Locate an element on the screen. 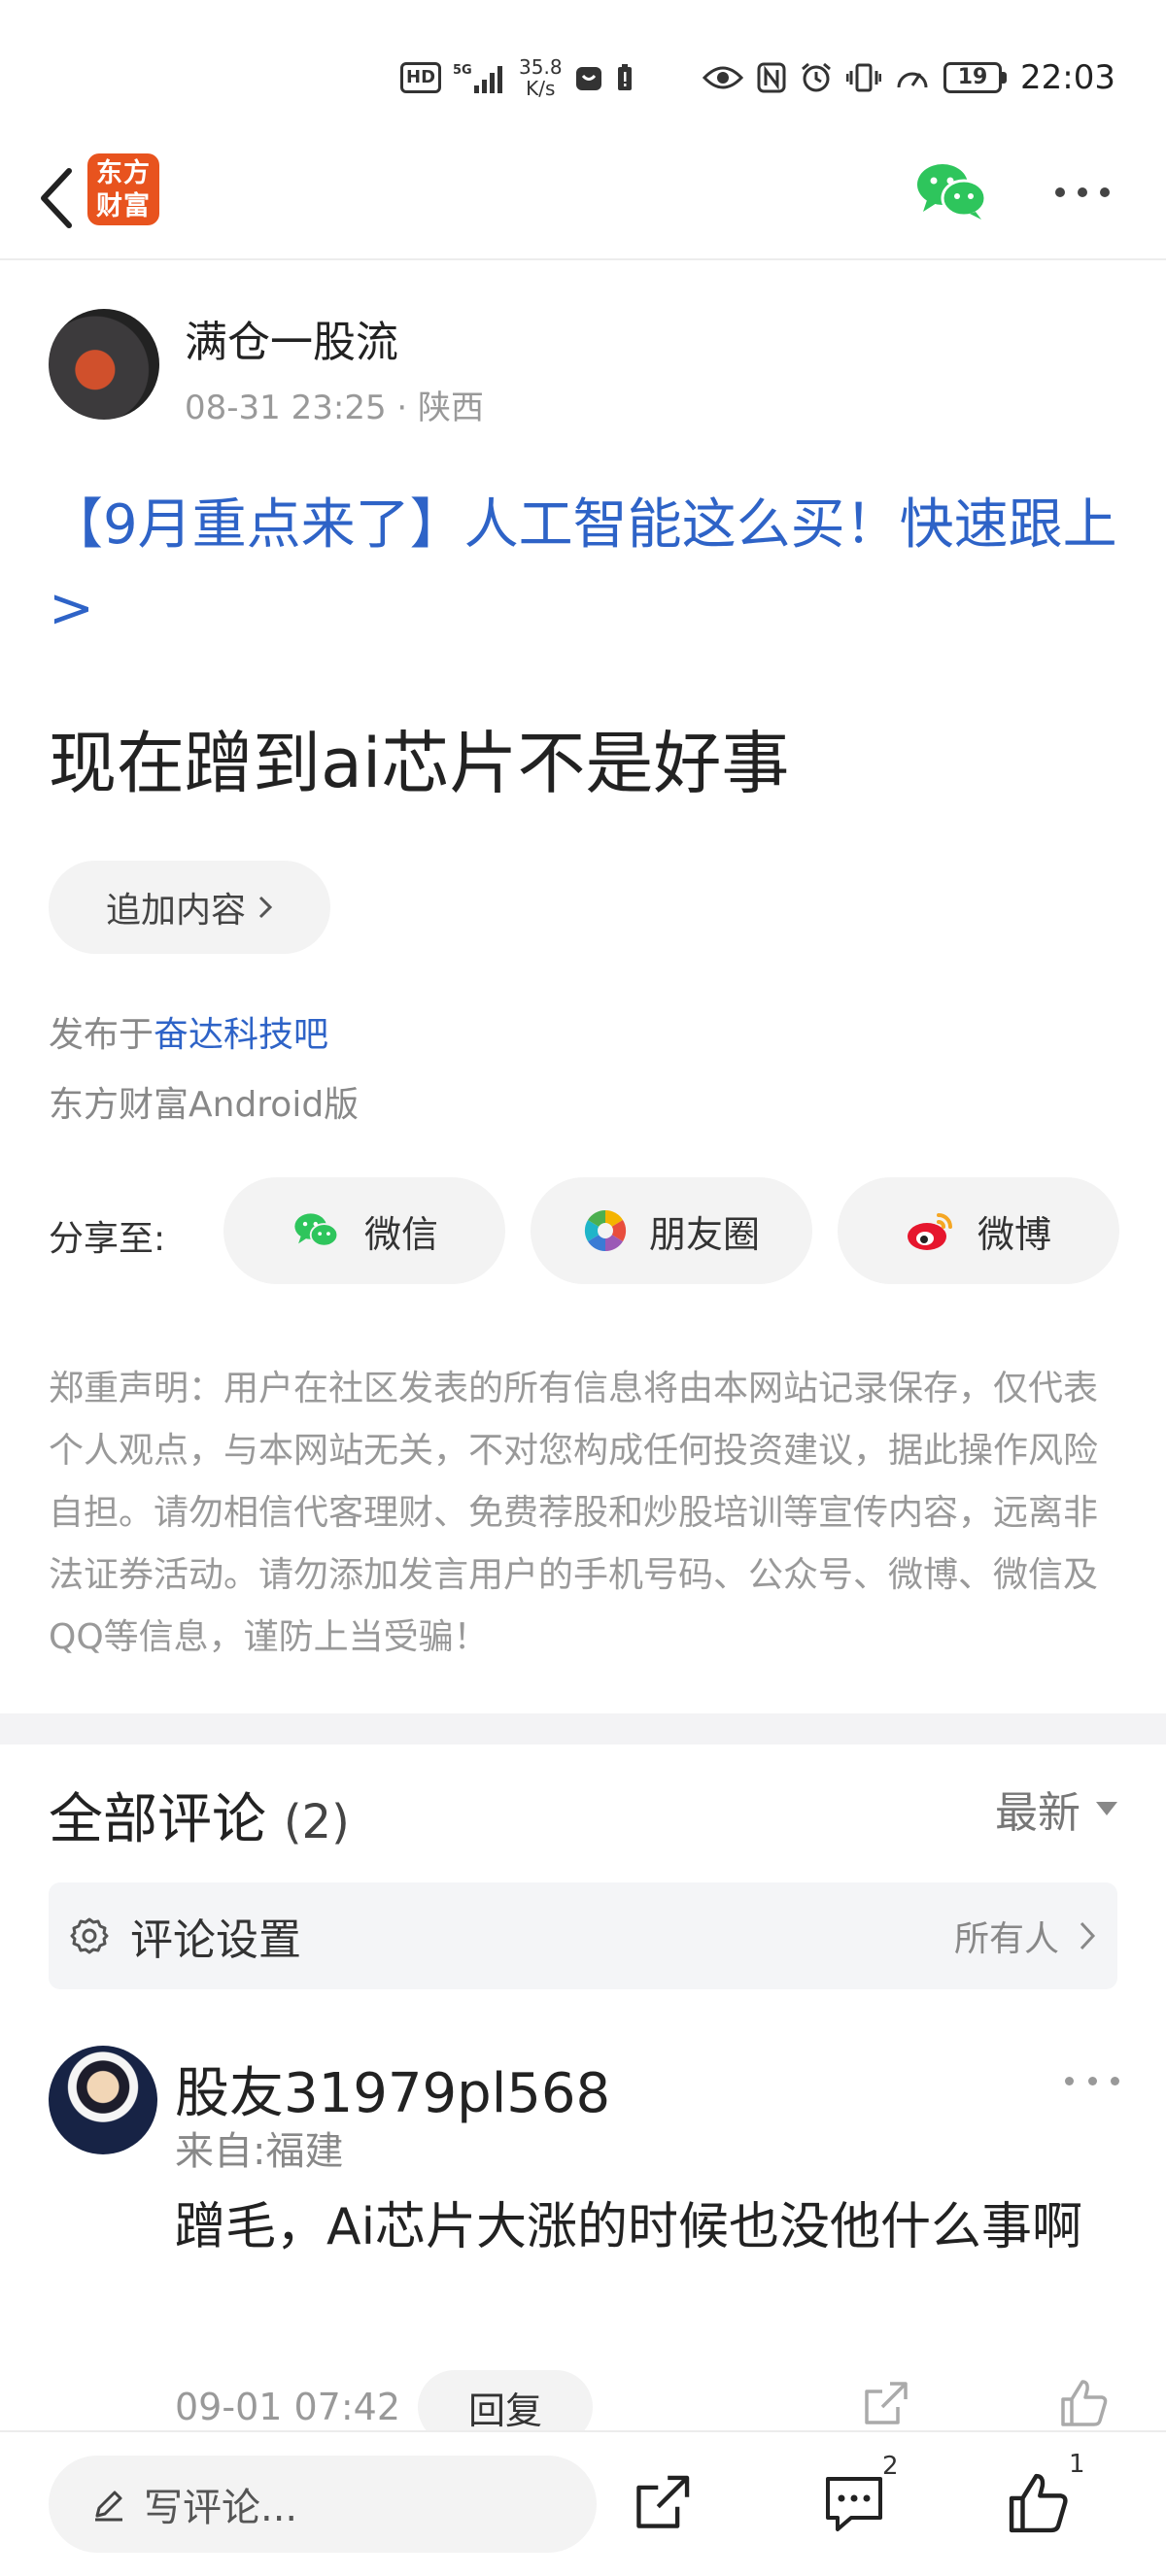  comment-more-button is located at coordinates (1092, 2080).